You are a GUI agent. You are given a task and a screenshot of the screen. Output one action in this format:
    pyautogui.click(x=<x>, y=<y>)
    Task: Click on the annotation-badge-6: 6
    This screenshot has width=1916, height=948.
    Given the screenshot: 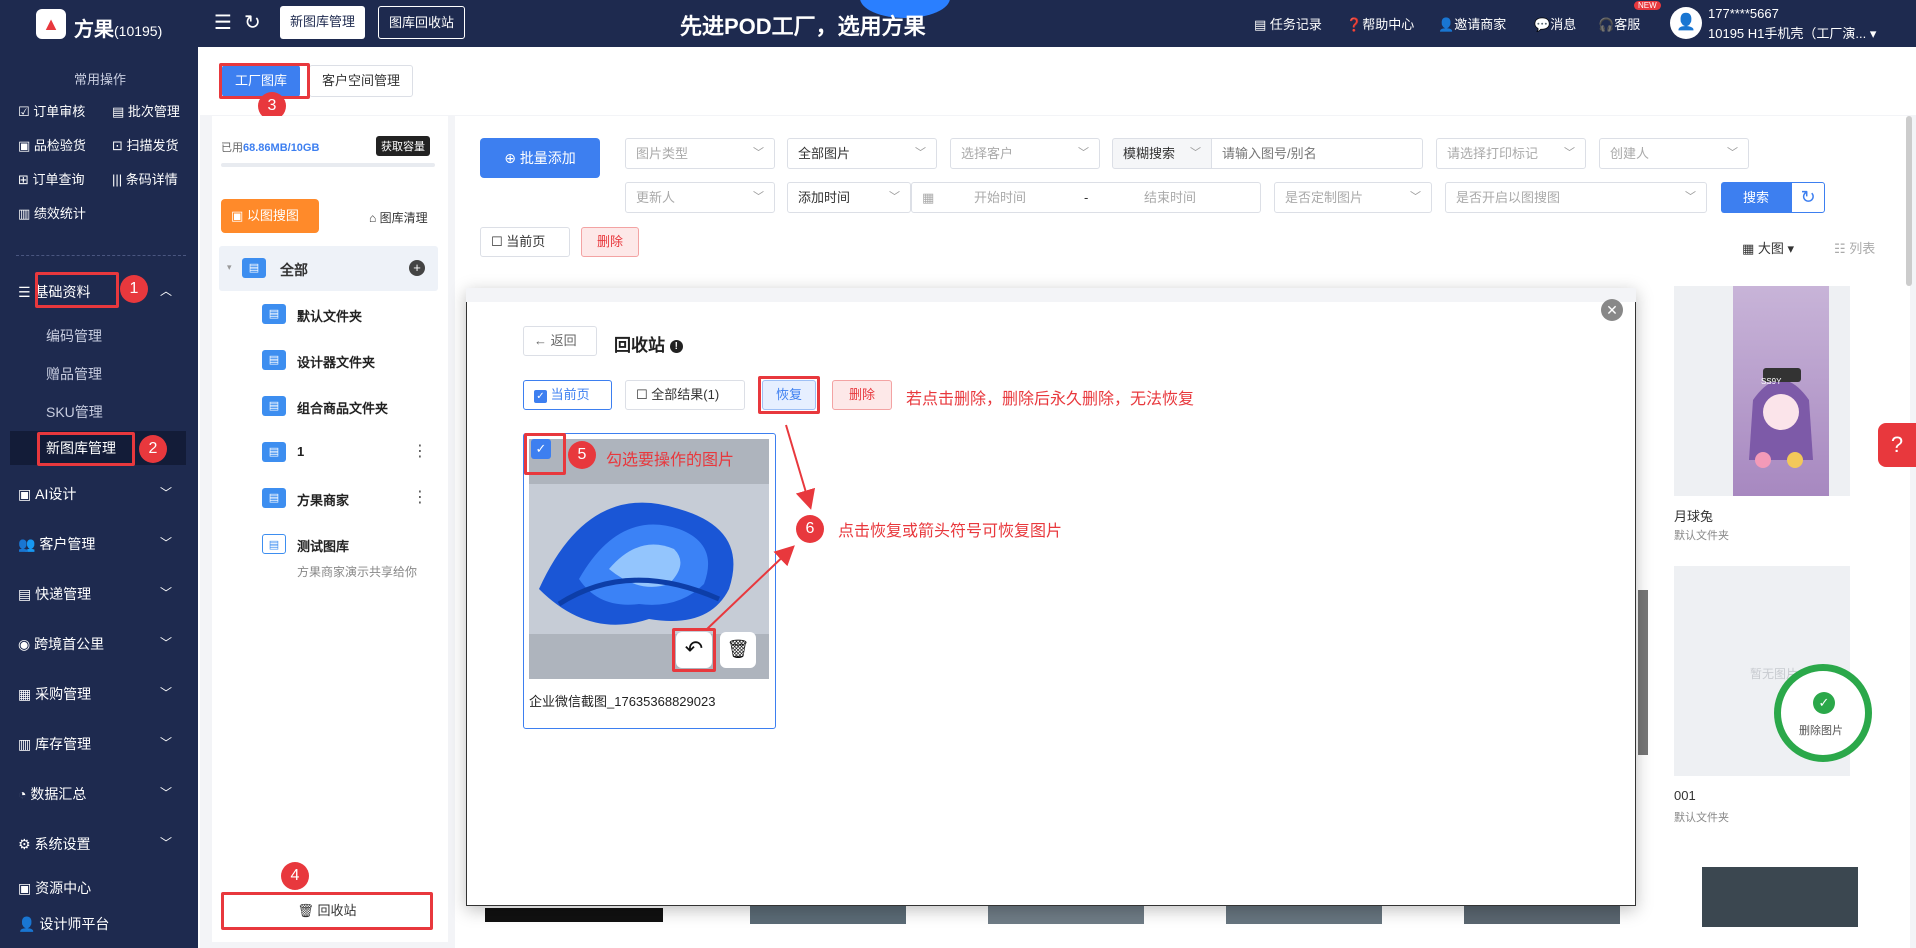 What is the action you would take?
    pyautogui.click(x=810, y=529)
    